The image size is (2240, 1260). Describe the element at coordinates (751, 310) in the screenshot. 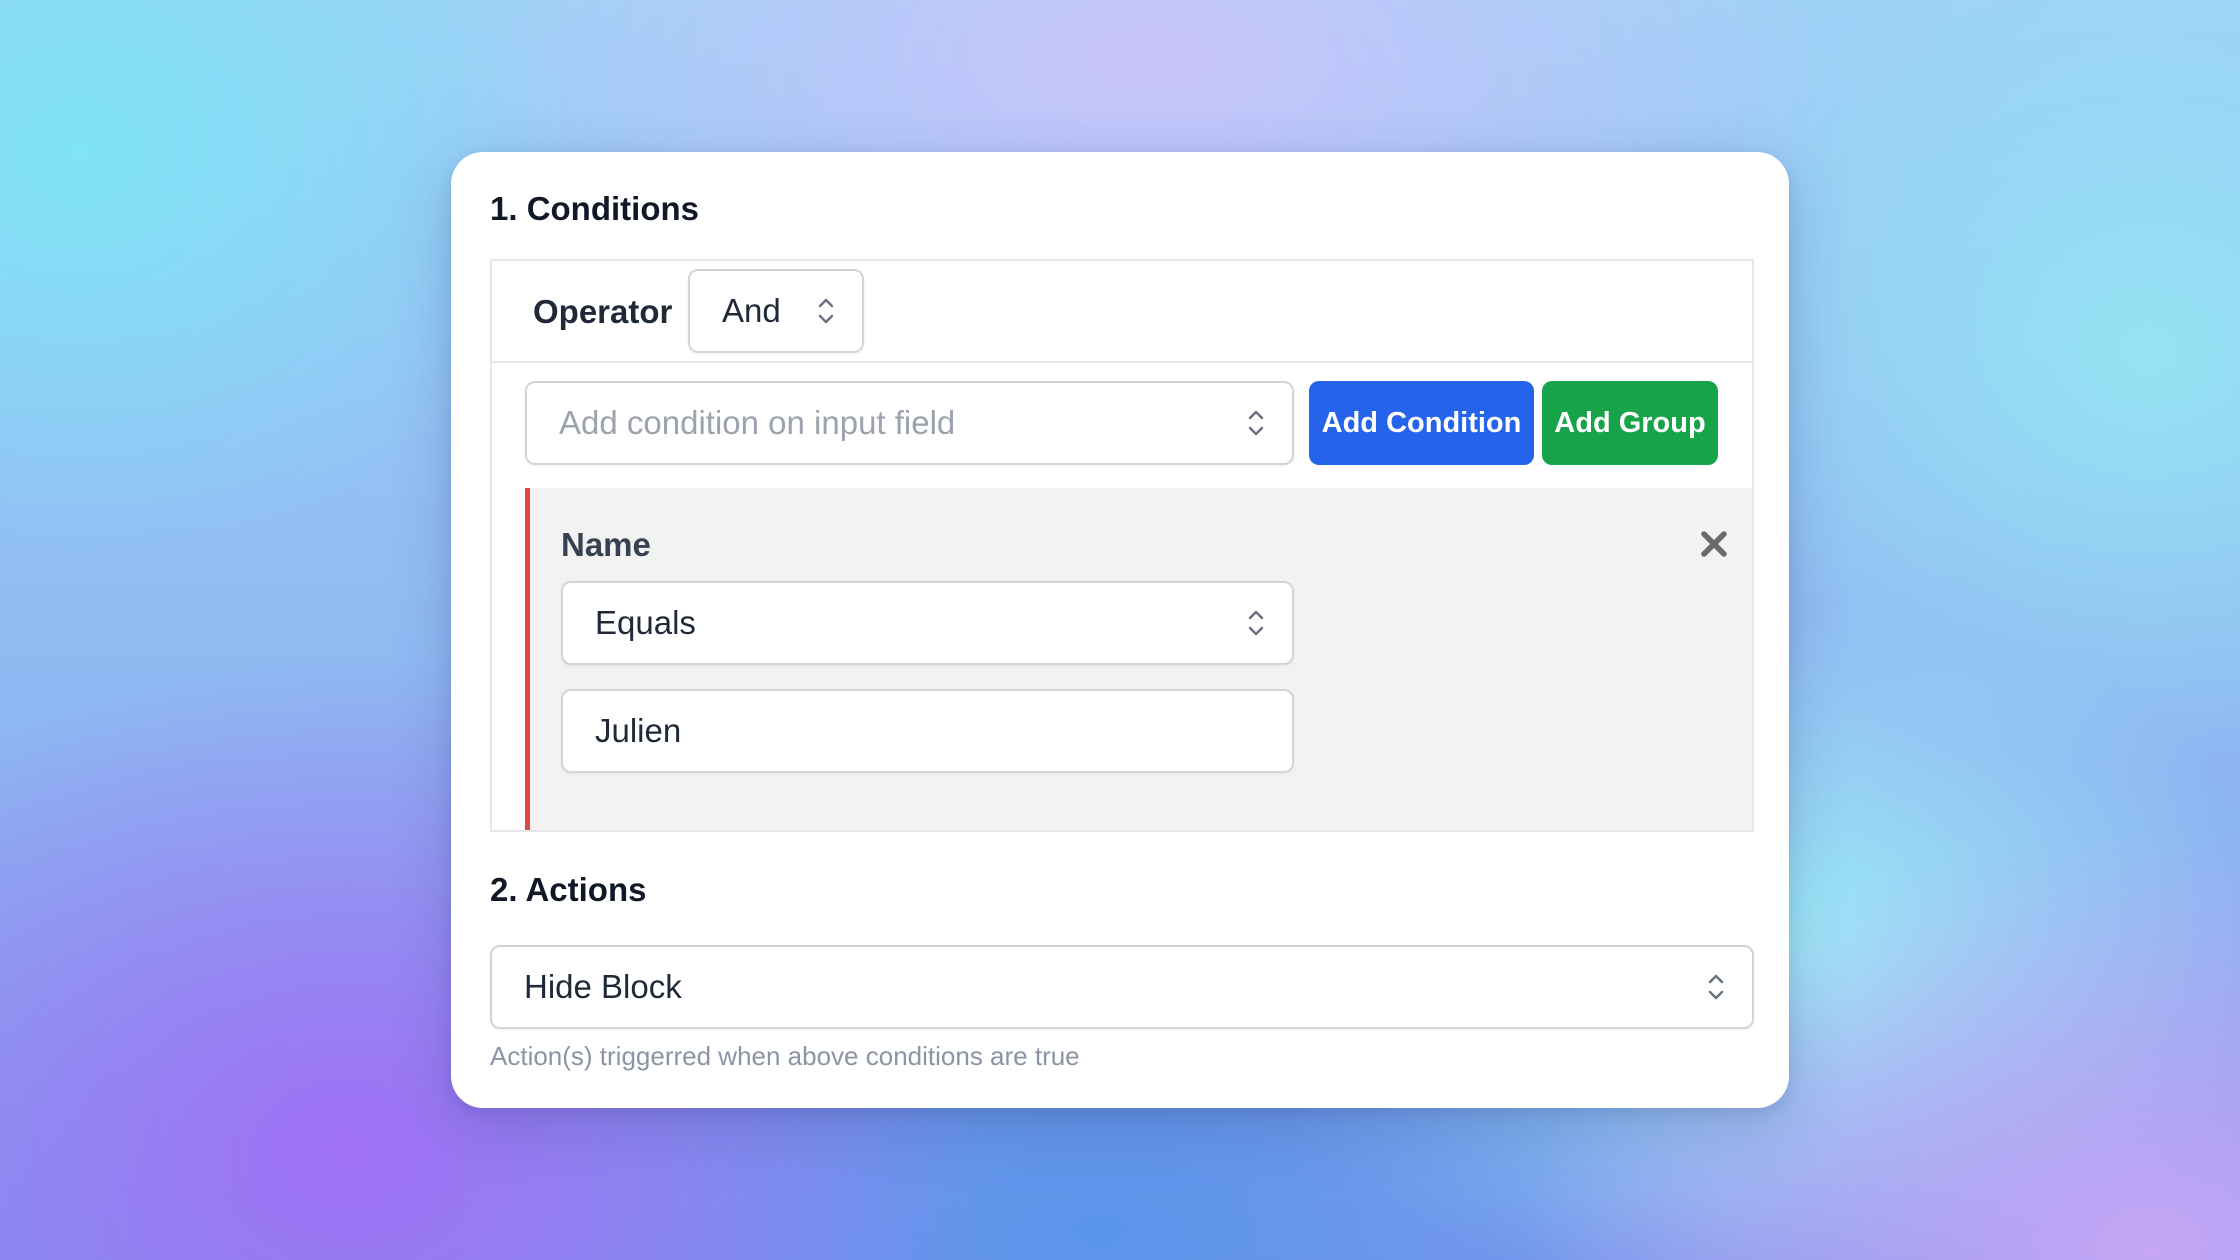

I see `operator-select-value: And` at that location.